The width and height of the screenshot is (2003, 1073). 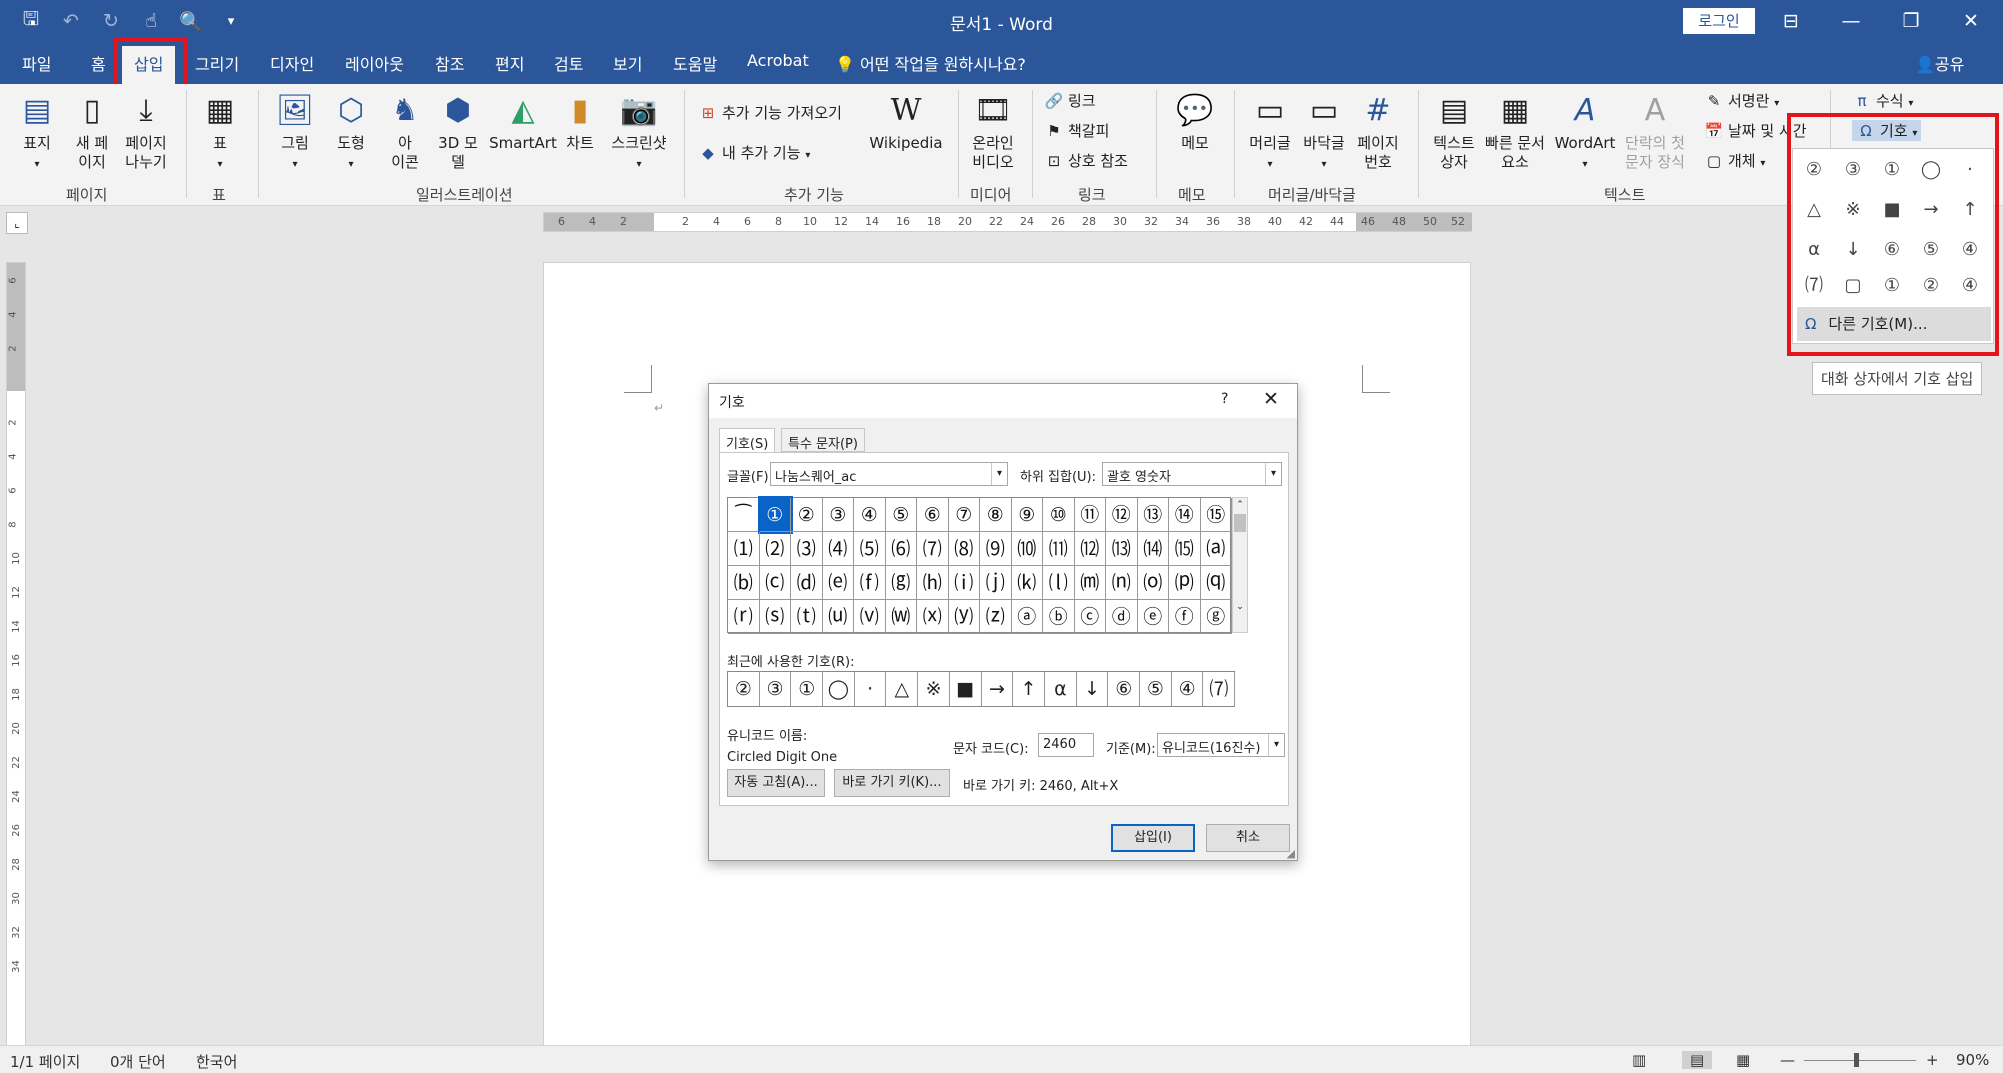 What do you see at coordinates (1882, 100) in the screenshot?
I see `equation-button: π 수식 ▾` at bounding box center [1882, 100].